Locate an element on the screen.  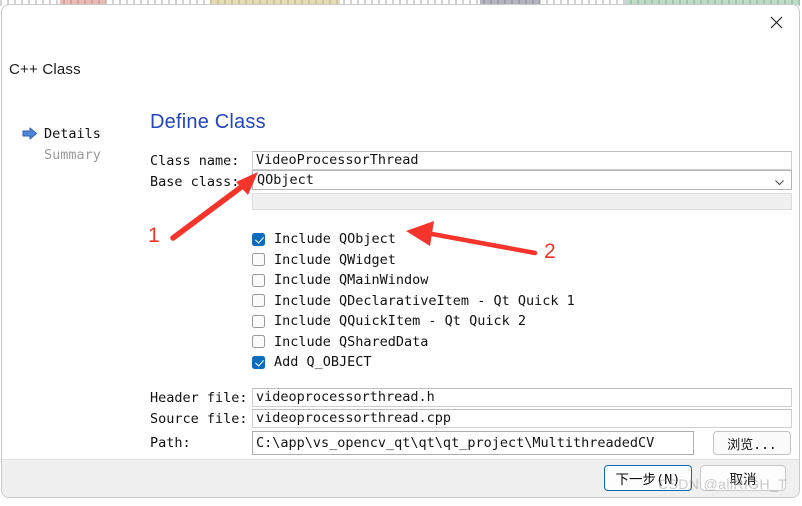
class-name-input: VideoProcessorThread is located at coordinates (522, 160).